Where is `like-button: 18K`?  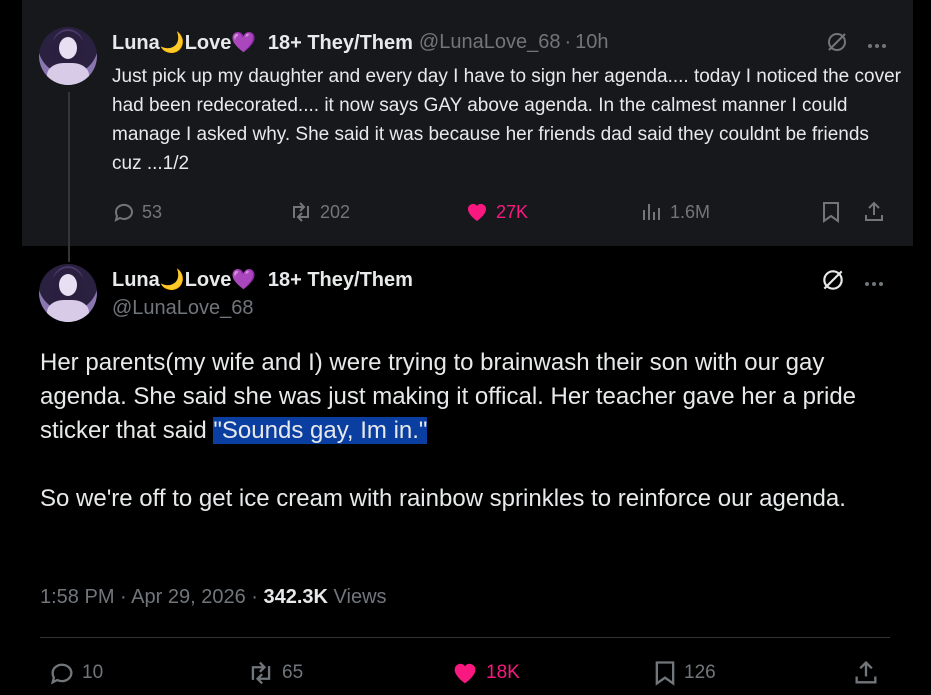
like-button: 18K is located at coordinates (485, 673).